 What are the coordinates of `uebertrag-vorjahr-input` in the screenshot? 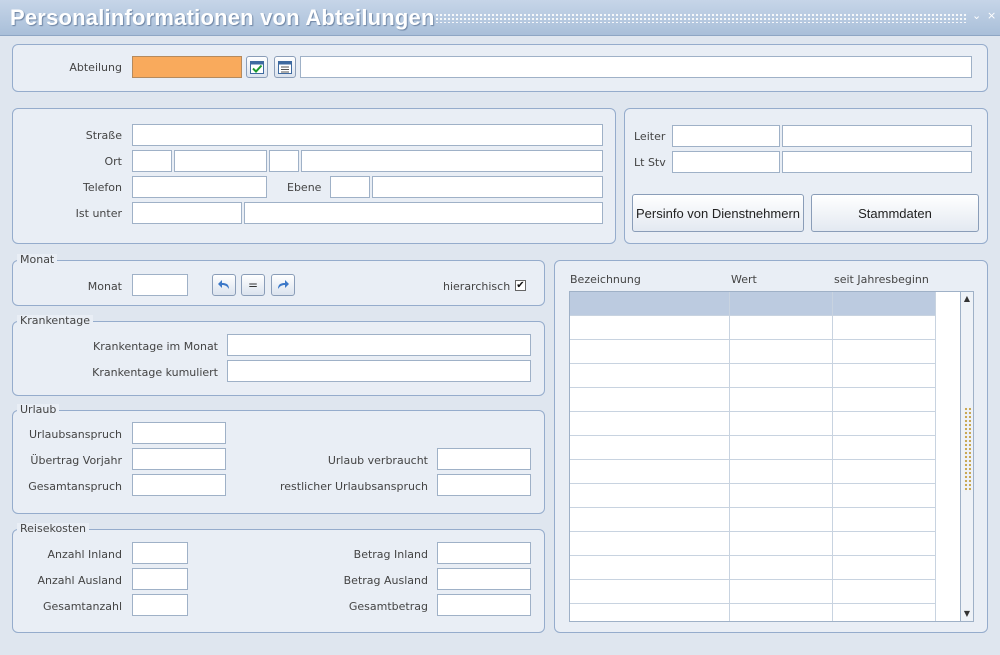 It's located at (179, 459).